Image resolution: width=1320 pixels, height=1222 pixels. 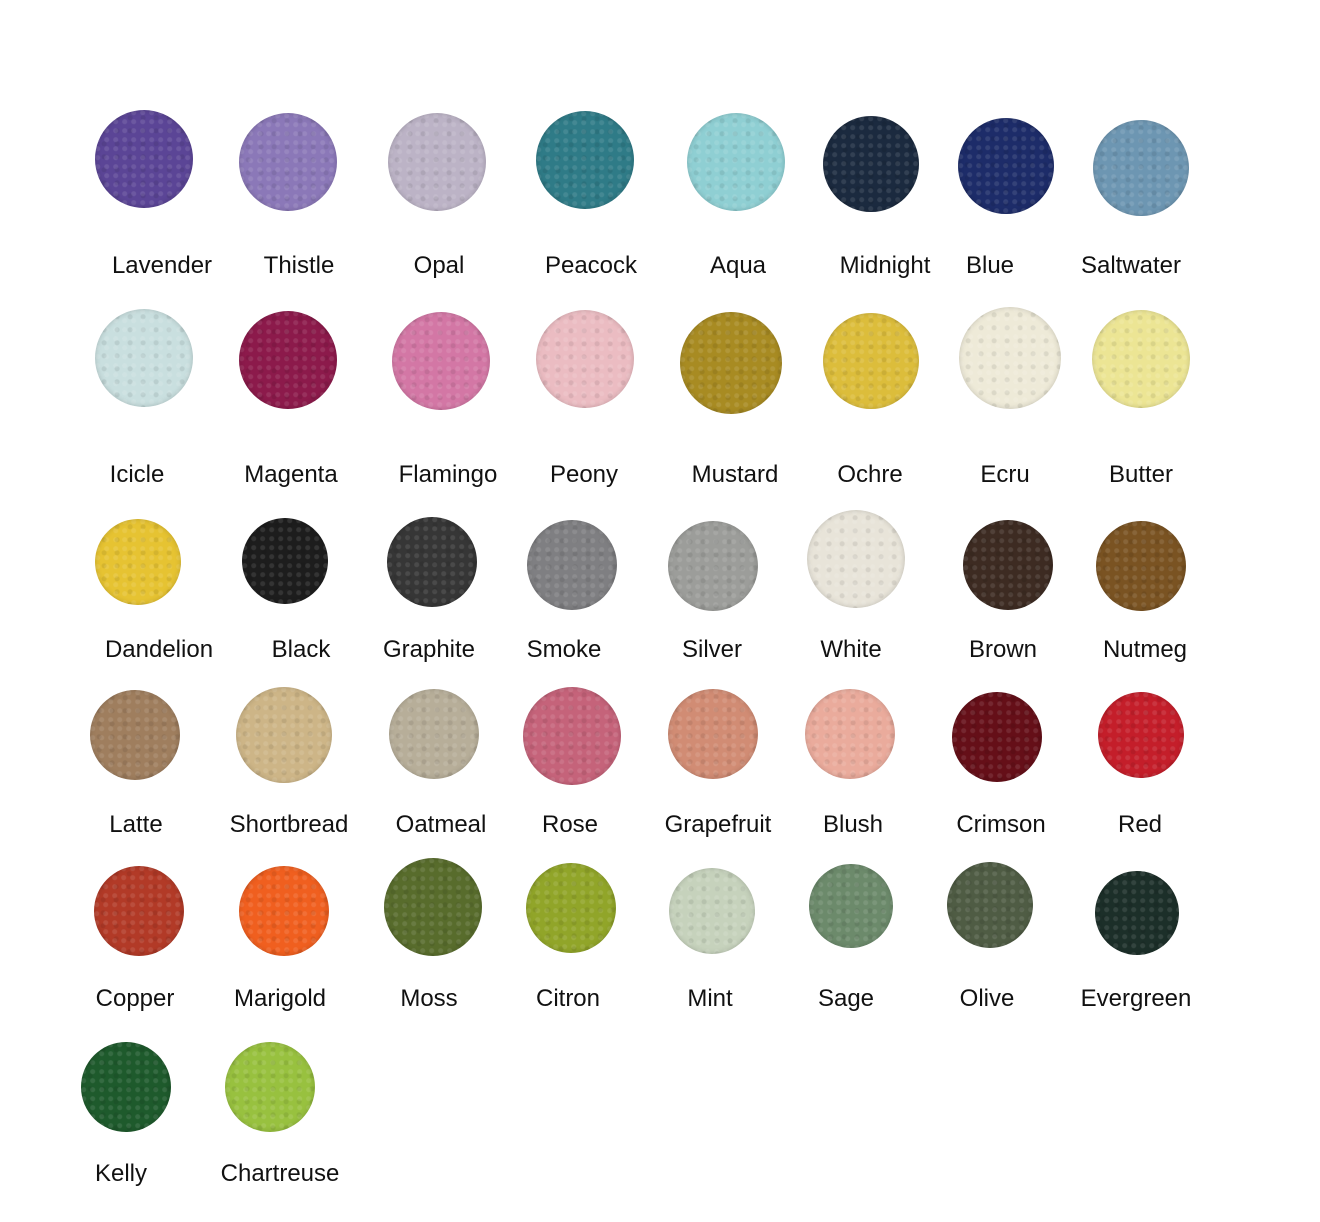 I want to click on swatch-label-thistle: Thistle, so click(x=299, y=265).